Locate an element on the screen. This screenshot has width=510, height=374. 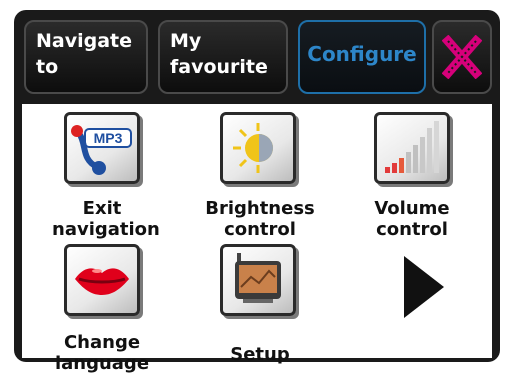
brightness-line1: Brightness is located at coordinates (260, 208).